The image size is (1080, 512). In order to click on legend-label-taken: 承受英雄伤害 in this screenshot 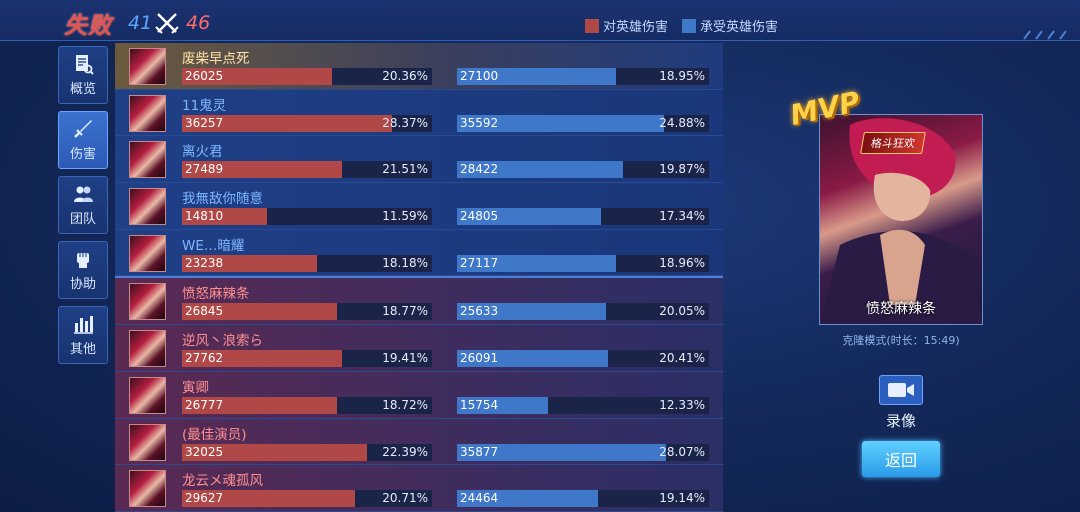, I will do `click(739, 27)`.